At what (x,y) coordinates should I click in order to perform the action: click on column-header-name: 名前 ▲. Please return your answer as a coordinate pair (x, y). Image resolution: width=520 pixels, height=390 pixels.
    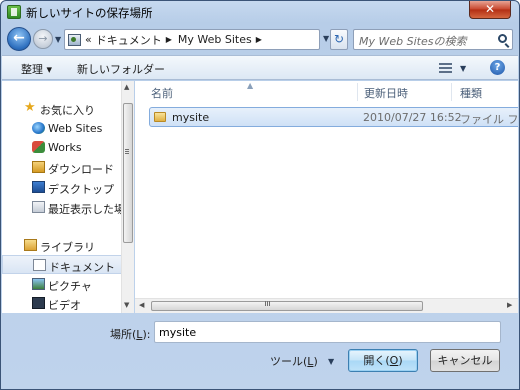
    Looking at the image, I should click on (241, 92).